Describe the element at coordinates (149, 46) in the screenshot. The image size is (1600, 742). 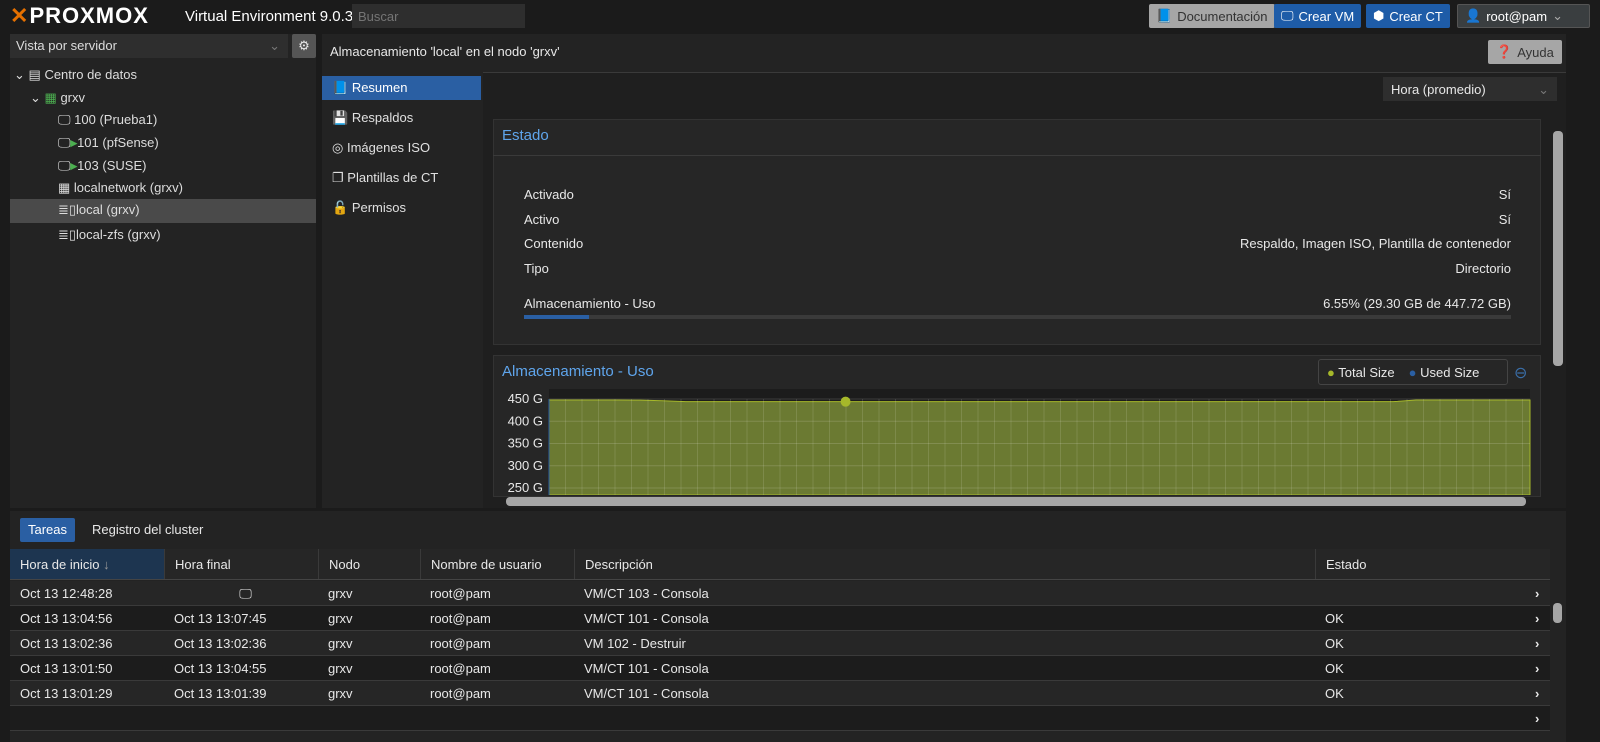
I see `view-selector: Vista por servidor ⌄` at that location.